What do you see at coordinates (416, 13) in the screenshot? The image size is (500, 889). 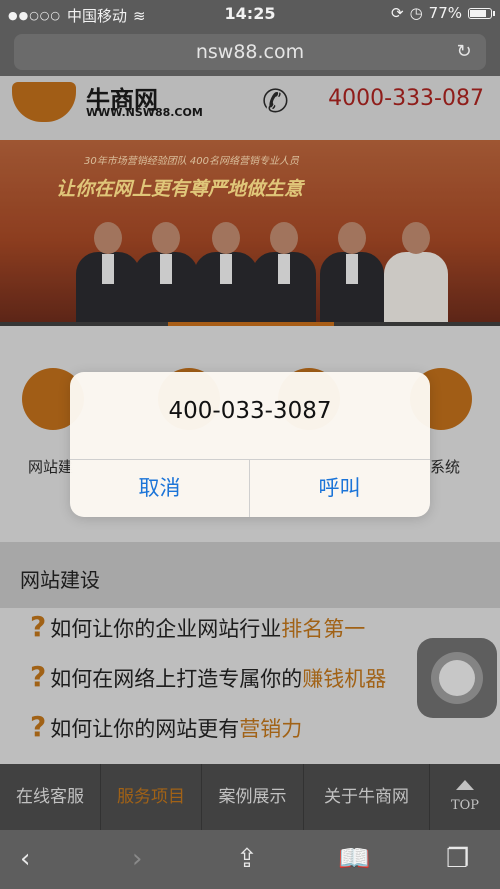 I see `alarm-icon: ◷` at bounding box center [416, 13].